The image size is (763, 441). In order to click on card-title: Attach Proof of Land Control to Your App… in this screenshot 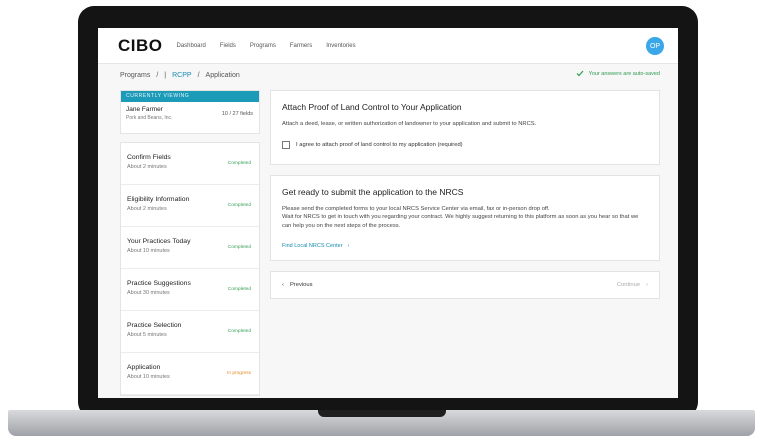, I will do `click(372, 107)`.